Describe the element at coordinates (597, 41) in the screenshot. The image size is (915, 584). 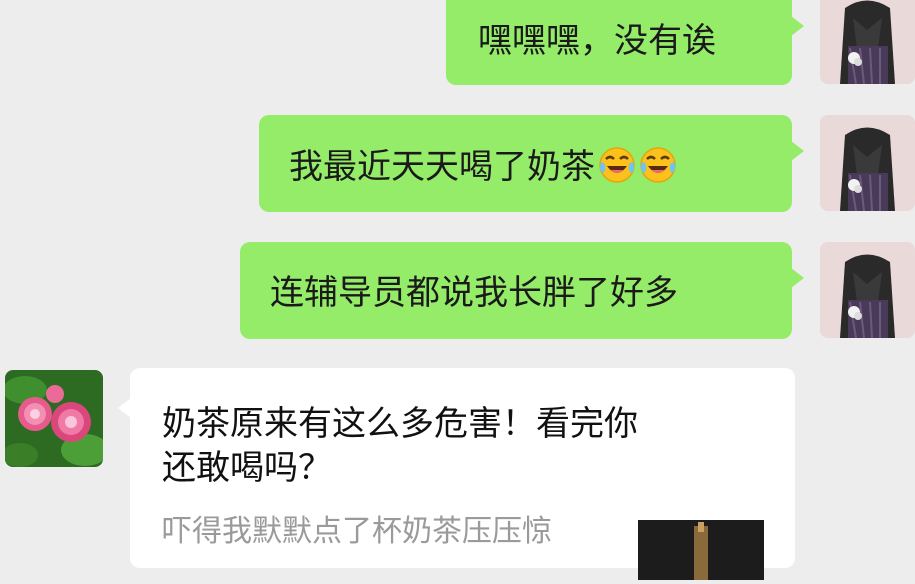
I see `message-text: 嘿嘿嘿，没有诶` at that location.